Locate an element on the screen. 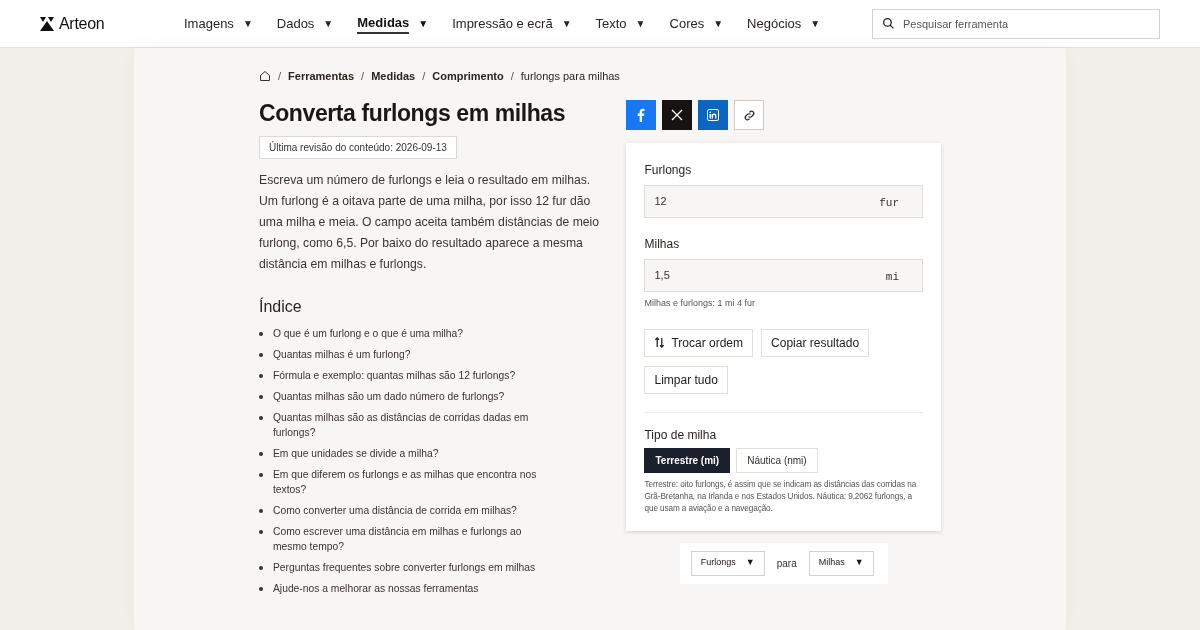  breadcrumb-link: Medidas is located at coordinates (393, 76).